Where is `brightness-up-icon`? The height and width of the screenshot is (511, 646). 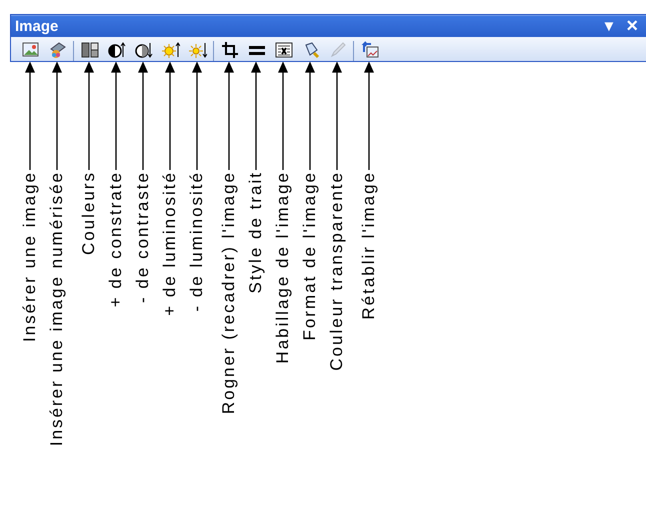 brightness-up-icon is located at coordinates (171, 50).